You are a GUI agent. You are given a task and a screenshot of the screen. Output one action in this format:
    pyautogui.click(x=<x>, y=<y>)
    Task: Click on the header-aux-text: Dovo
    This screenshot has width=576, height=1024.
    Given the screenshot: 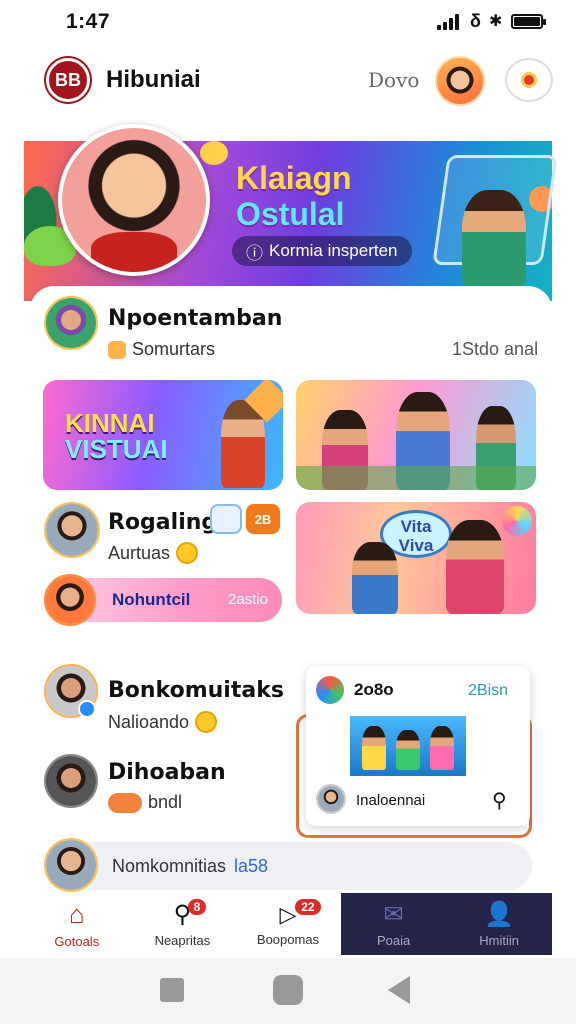 What is the action you would take?
    pyautogui.click(x=393, y=80)
    